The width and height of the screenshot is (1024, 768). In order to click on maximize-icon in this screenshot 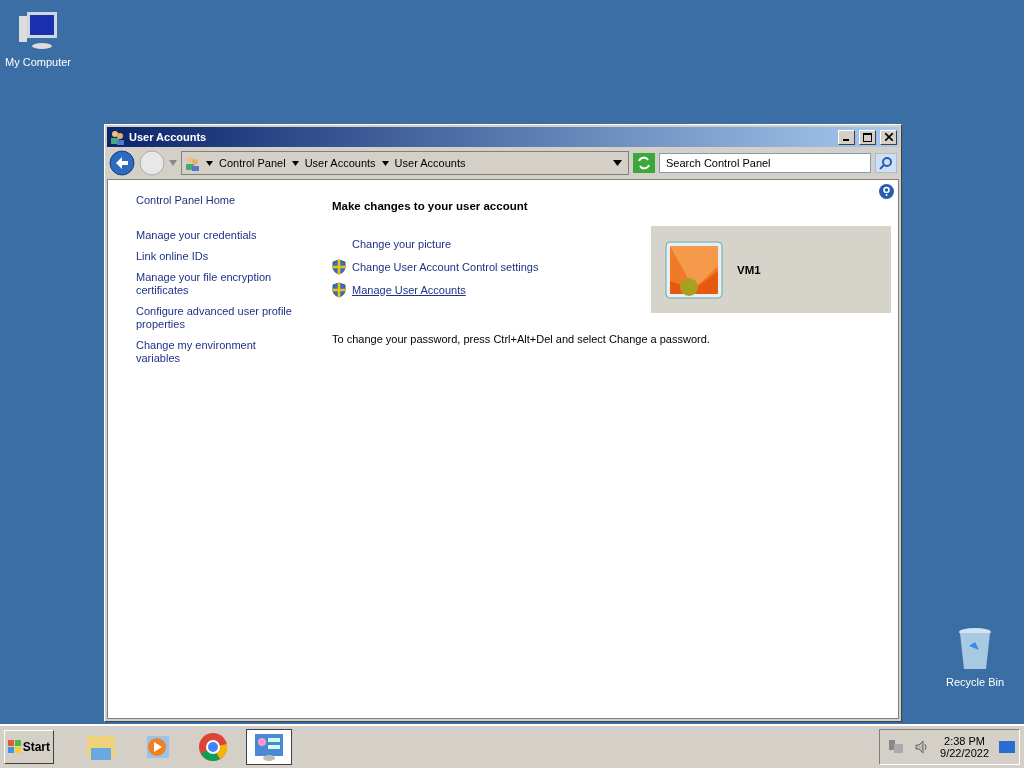, I will do `click(867, 137)`.